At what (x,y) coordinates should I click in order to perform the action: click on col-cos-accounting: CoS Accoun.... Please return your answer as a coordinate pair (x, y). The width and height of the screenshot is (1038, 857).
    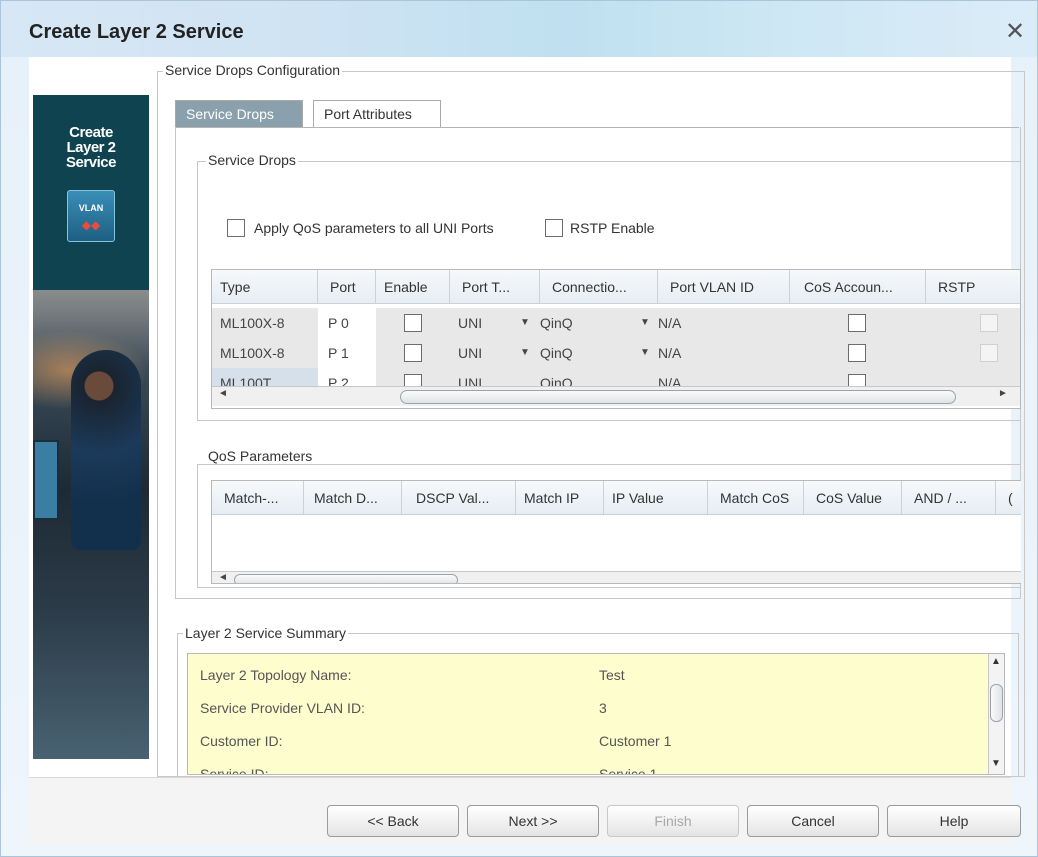
    Looking at the image, I should click on (858, 287).